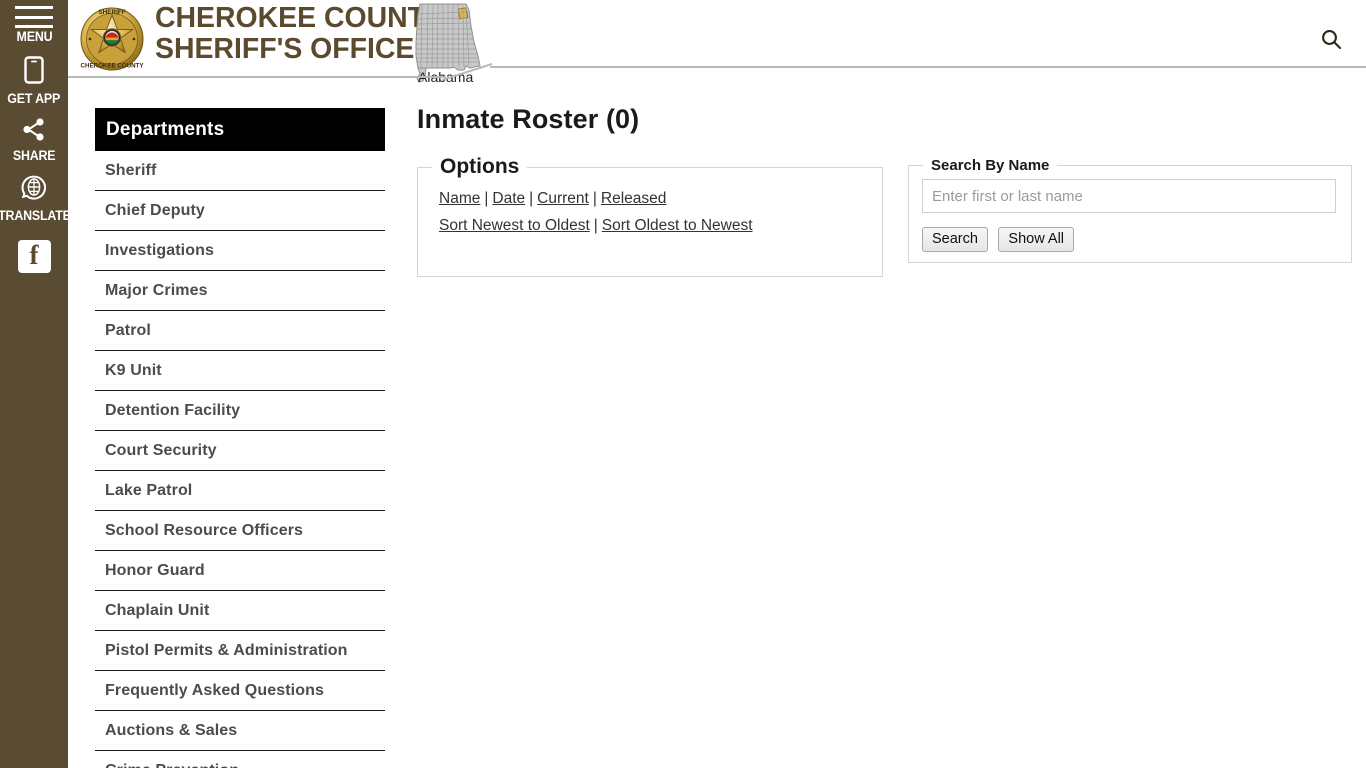  What do you see at coordinates (240, 411) in the screenshot?
I see `sidebar-item-detention-facility: Detention Facility` at bounding box center [240, 411].